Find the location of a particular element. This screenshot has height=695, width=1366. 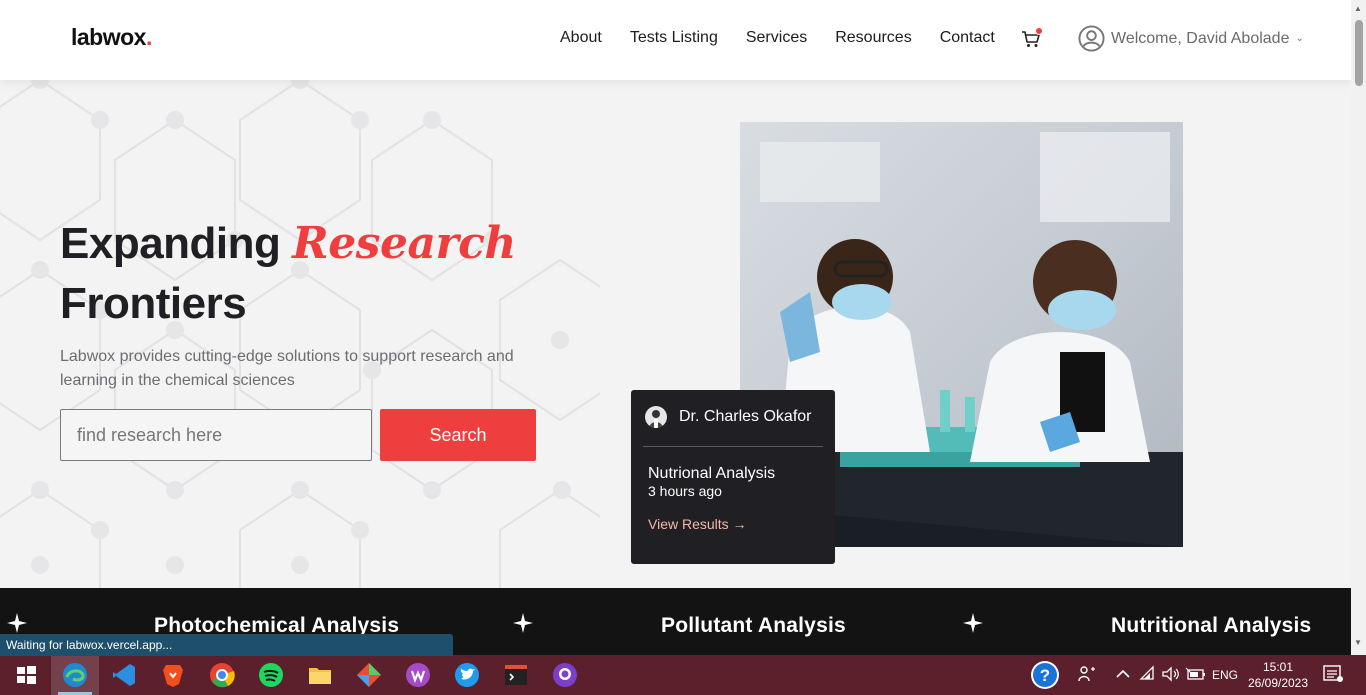

volume-icon is located at coordinates (1171, 674).